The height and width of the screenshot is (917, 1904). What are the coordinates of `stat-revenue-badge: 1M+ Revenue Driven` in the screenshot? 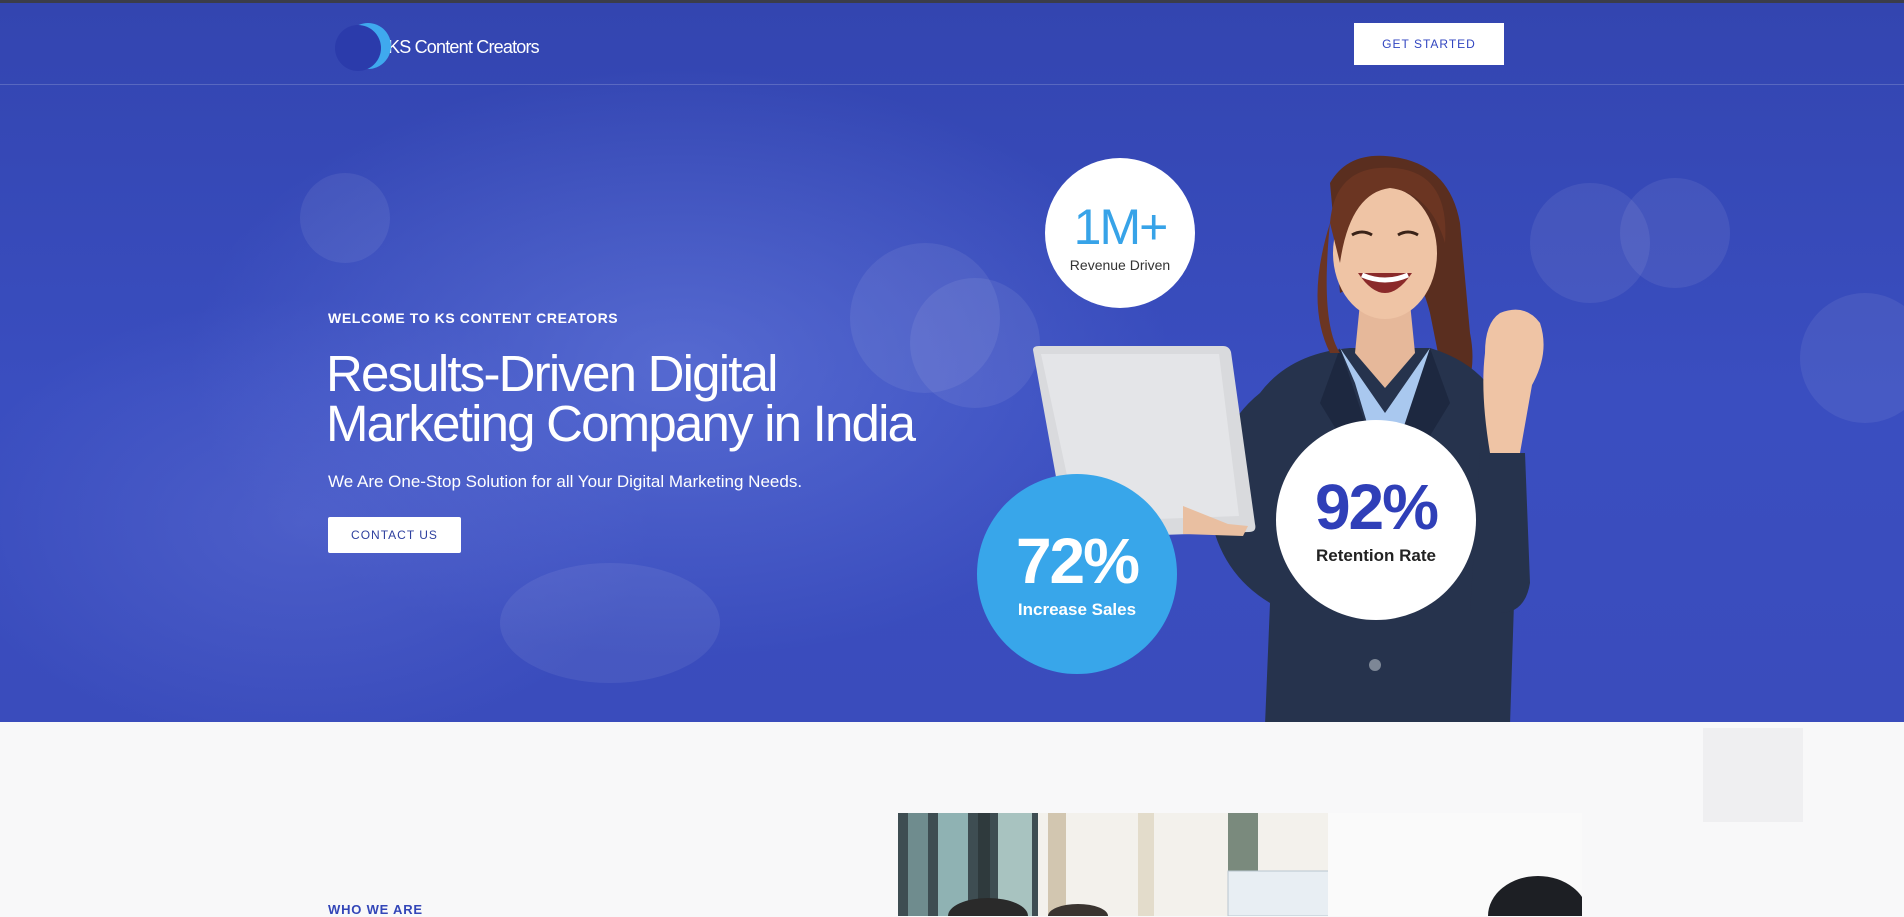 It's located at (1120, 233).